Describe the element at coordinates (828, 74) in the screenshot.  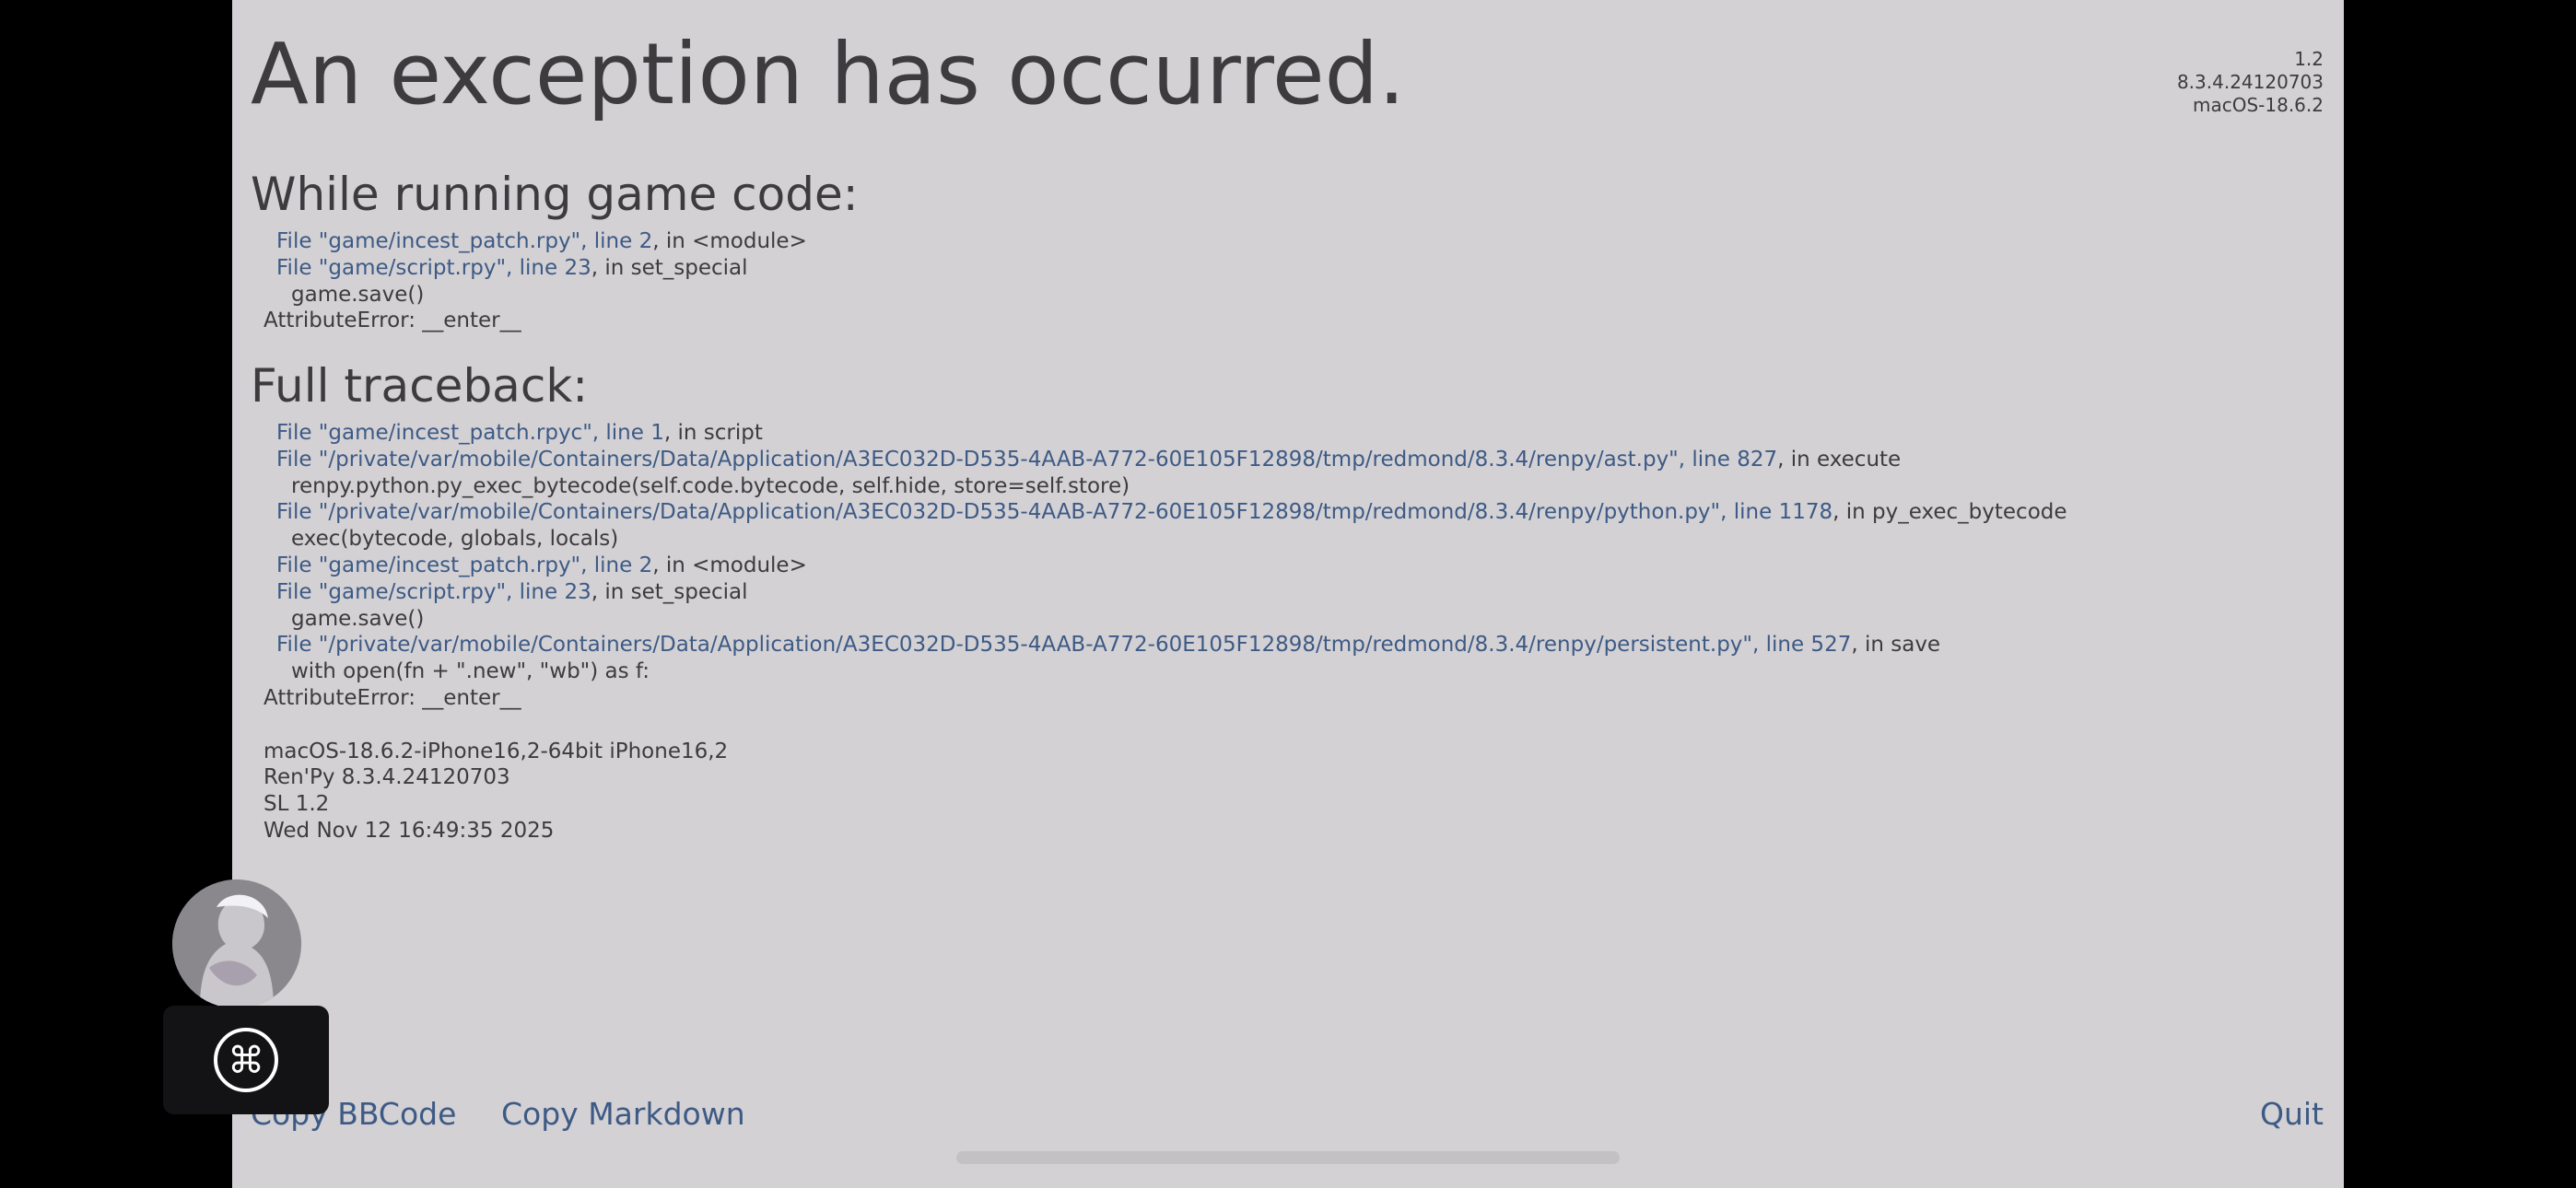
I see `page-title: An exception has occurred.` at that location.